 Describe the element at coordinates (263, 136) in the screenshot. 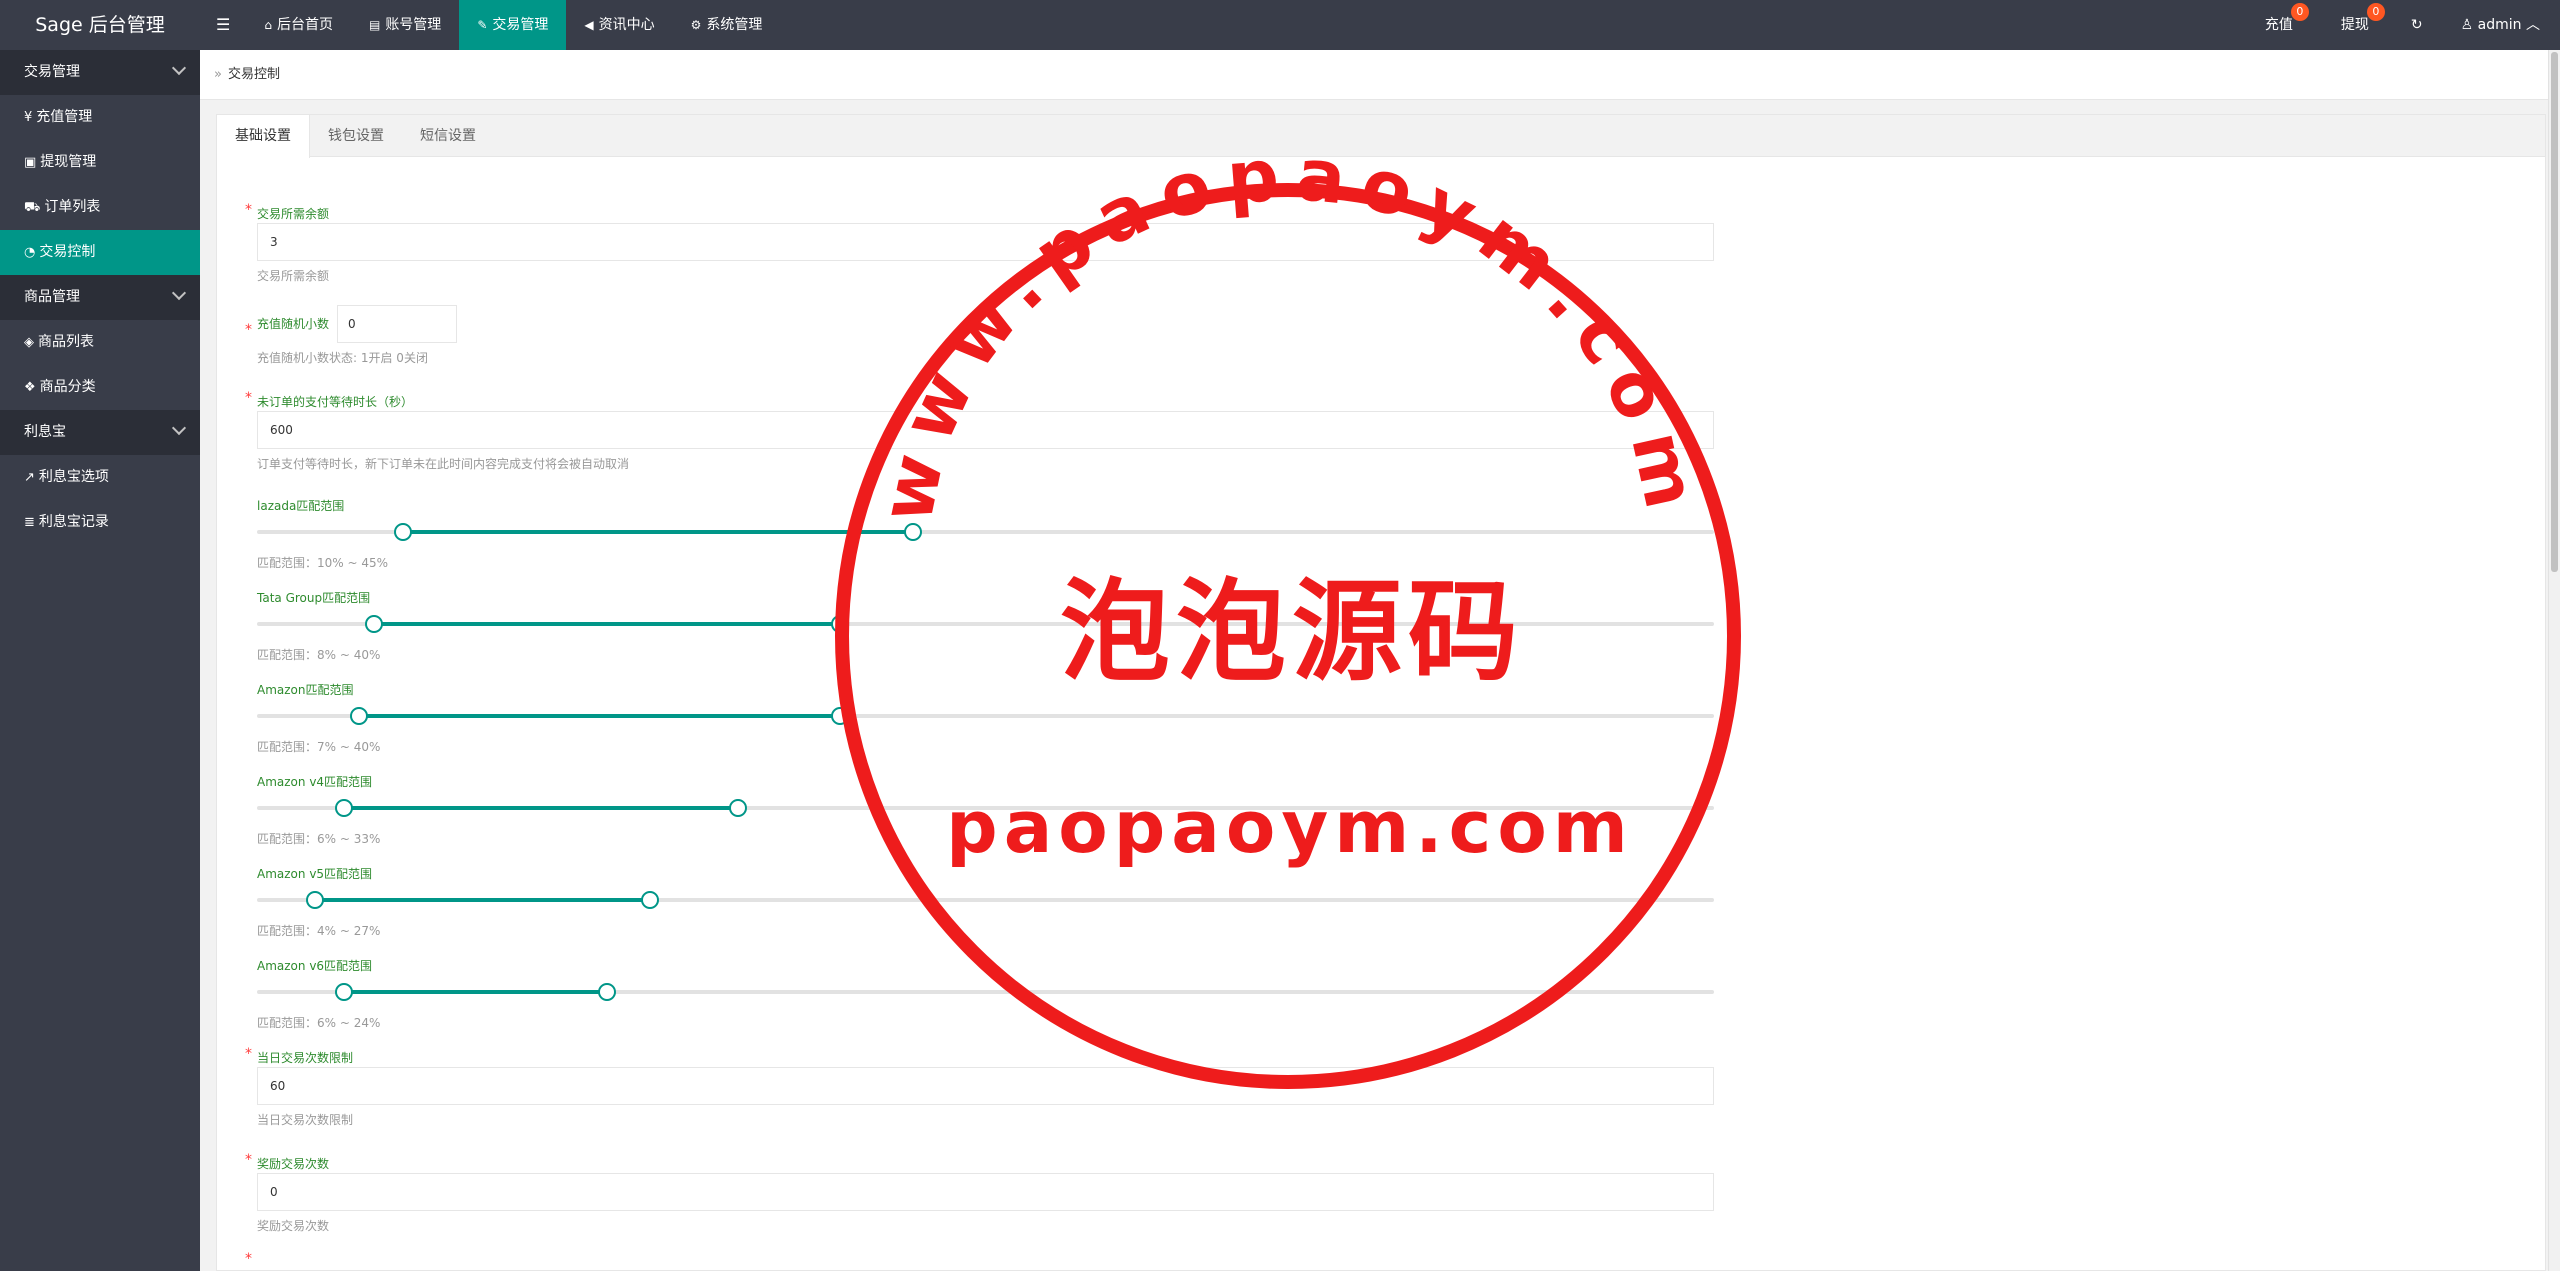

I see `tab-basic: 基础设置` at that location.